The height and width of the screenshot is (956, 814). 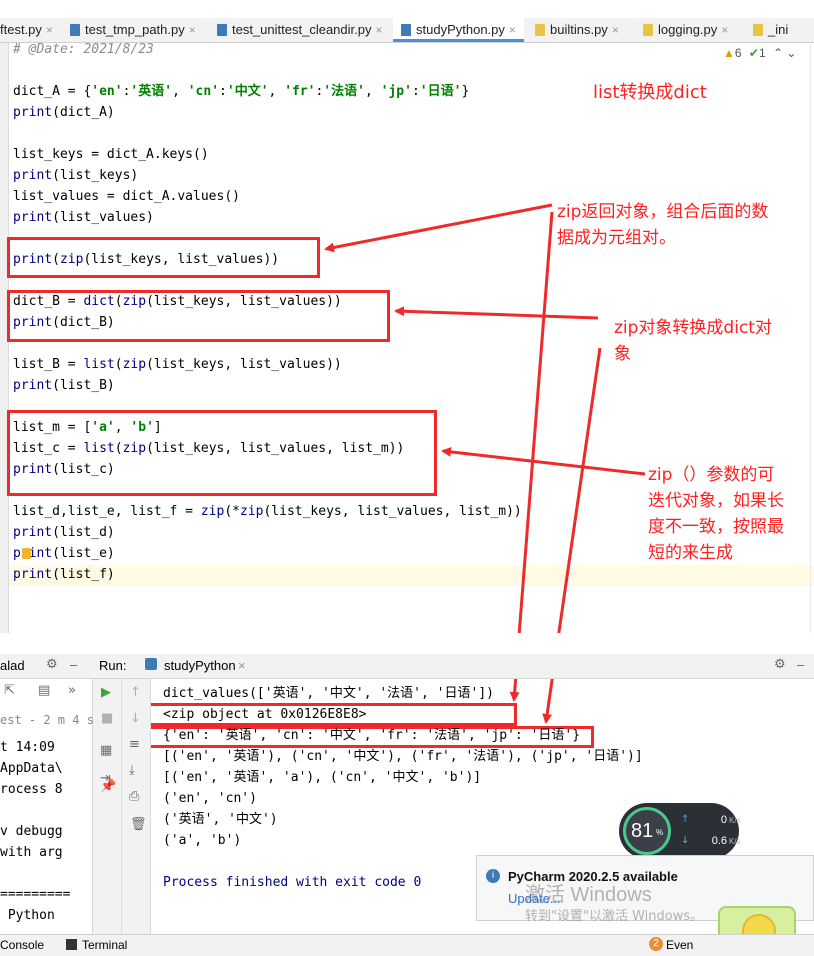 I want to click on run-config-tab: studyPython, so click(x=200, y=665).